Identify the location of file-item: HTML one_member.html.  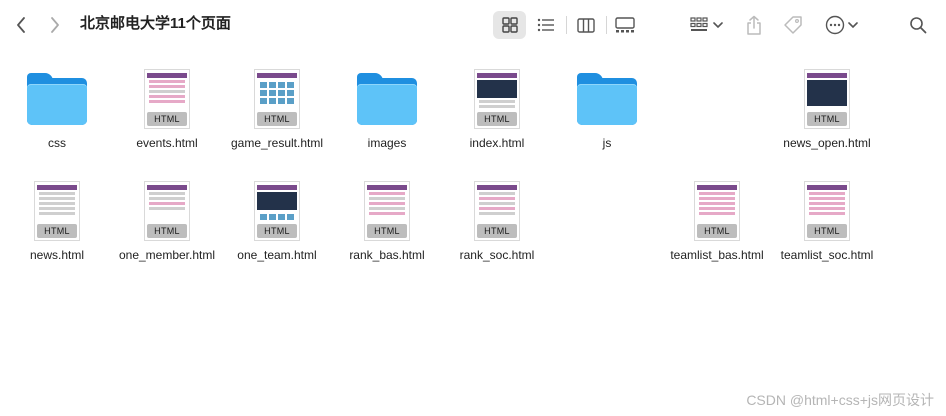
(167, 224).